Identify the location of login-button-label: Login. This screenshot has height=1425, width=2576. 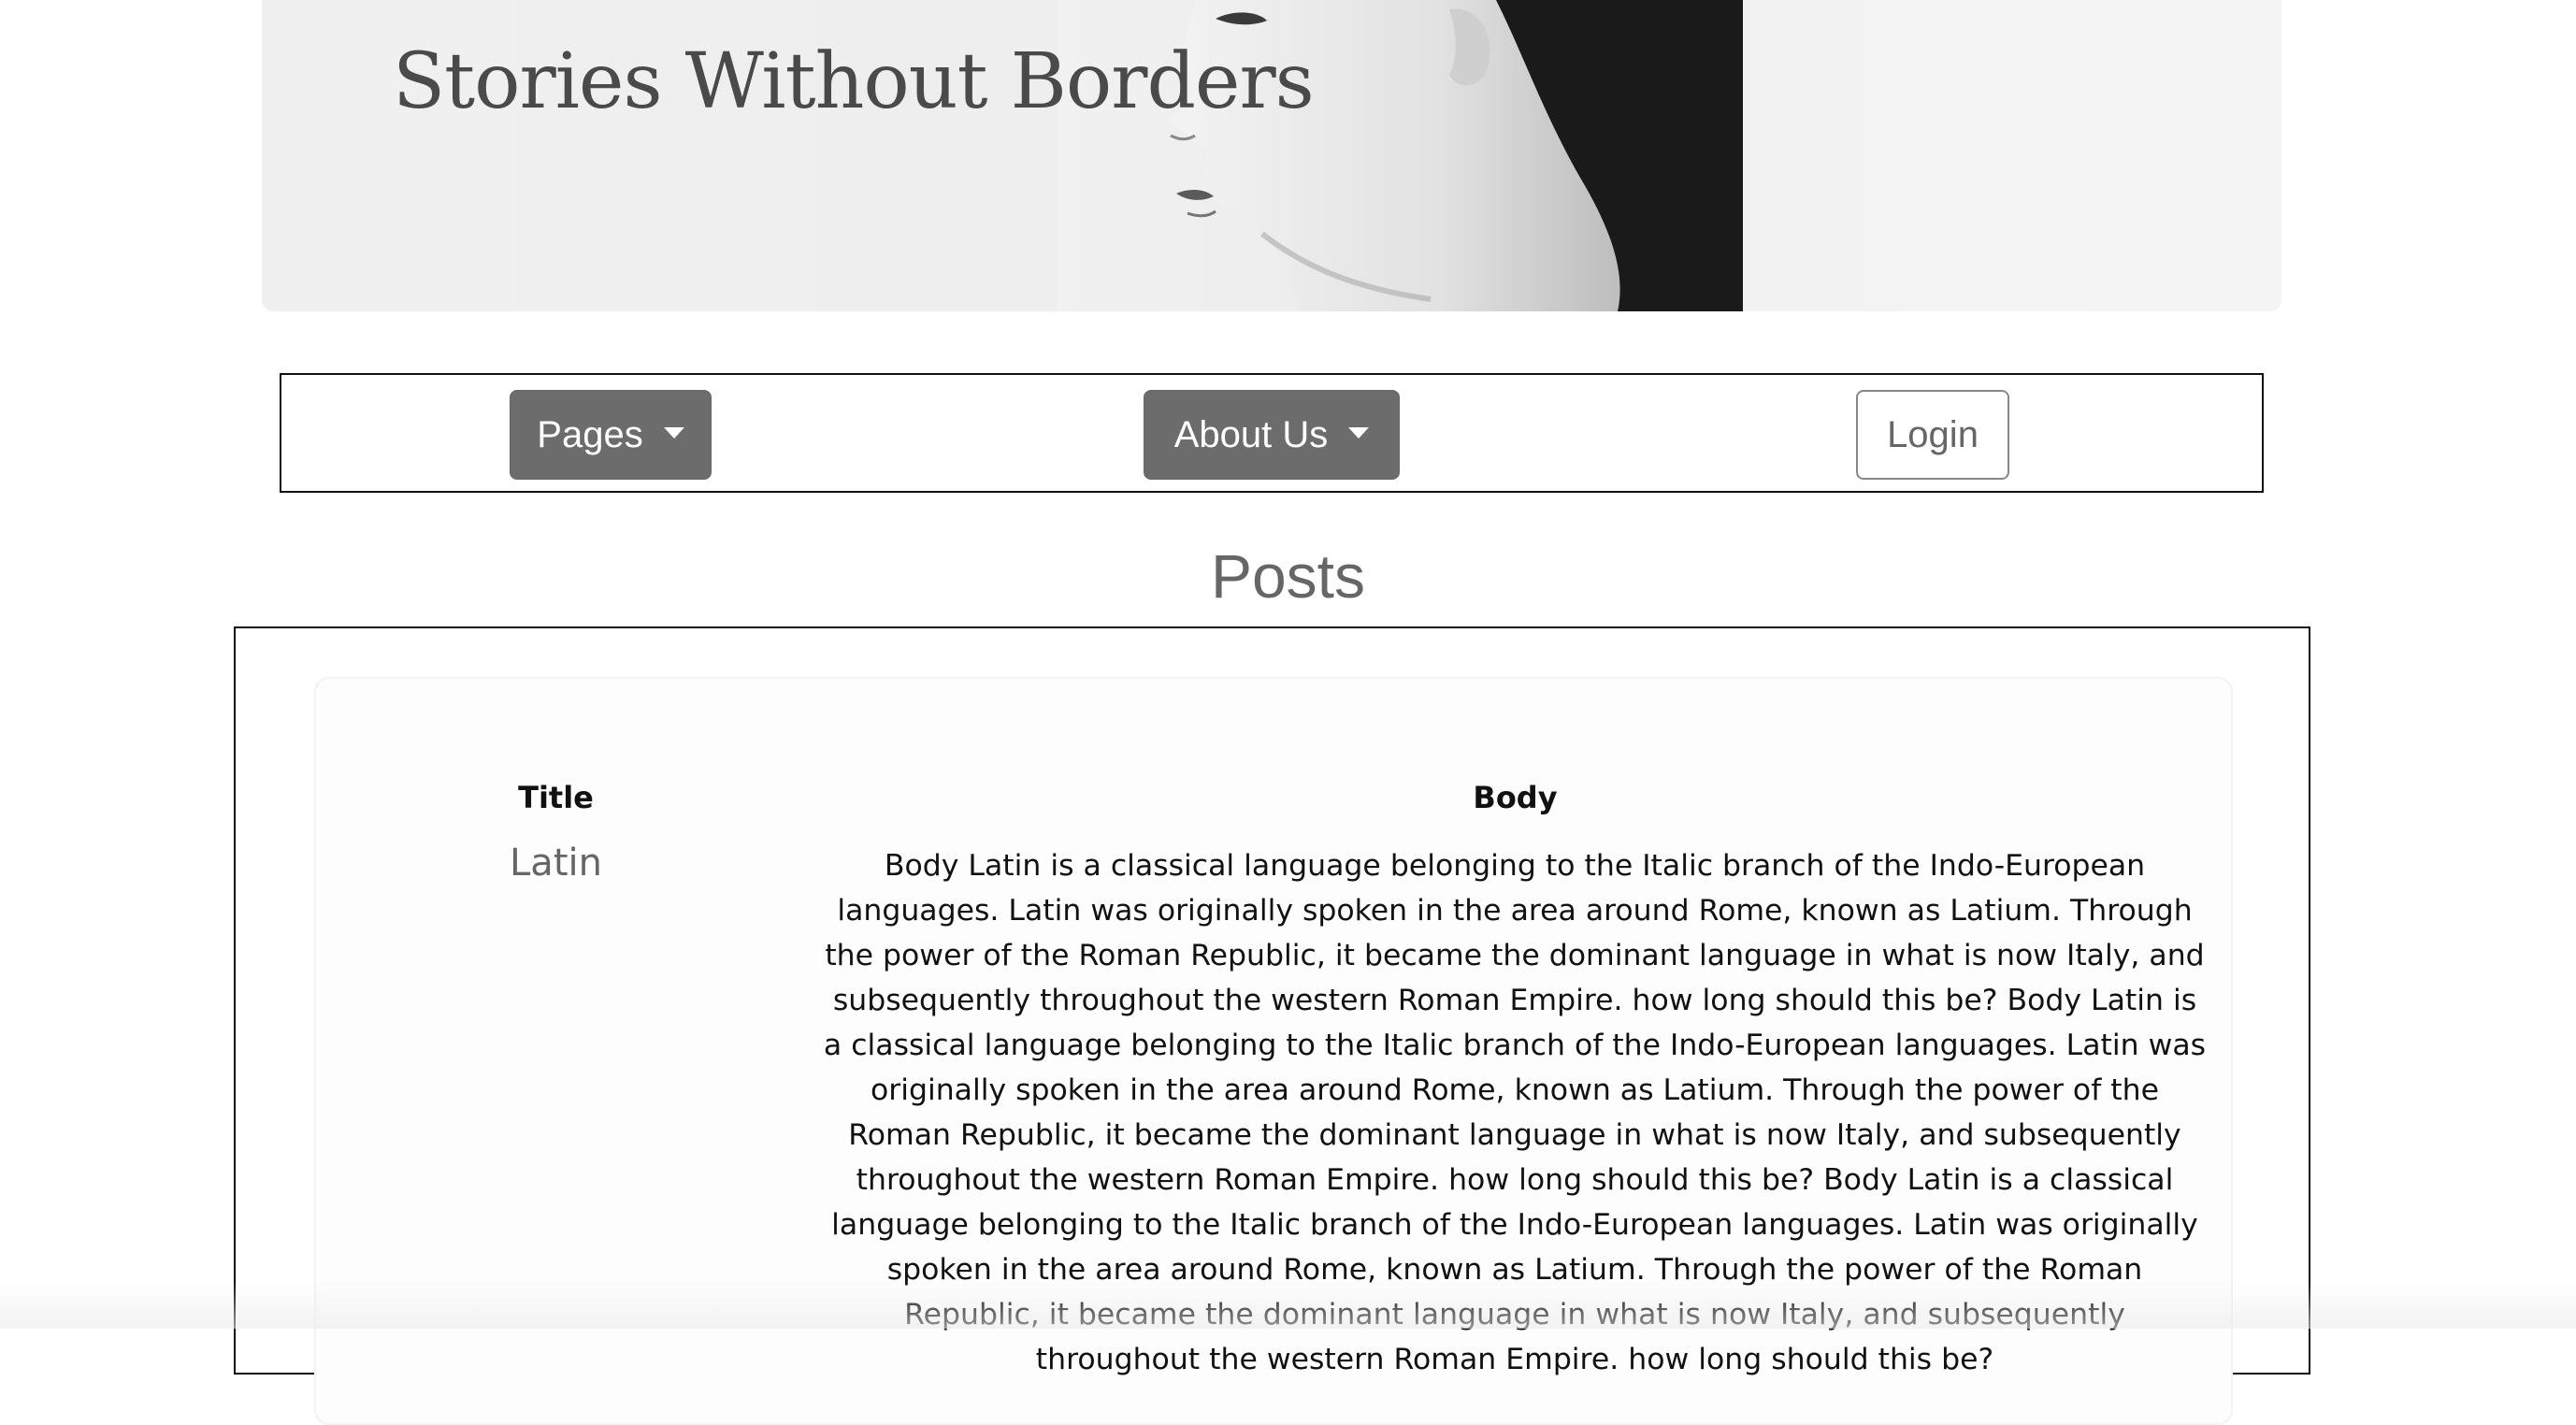
(1933, 434).